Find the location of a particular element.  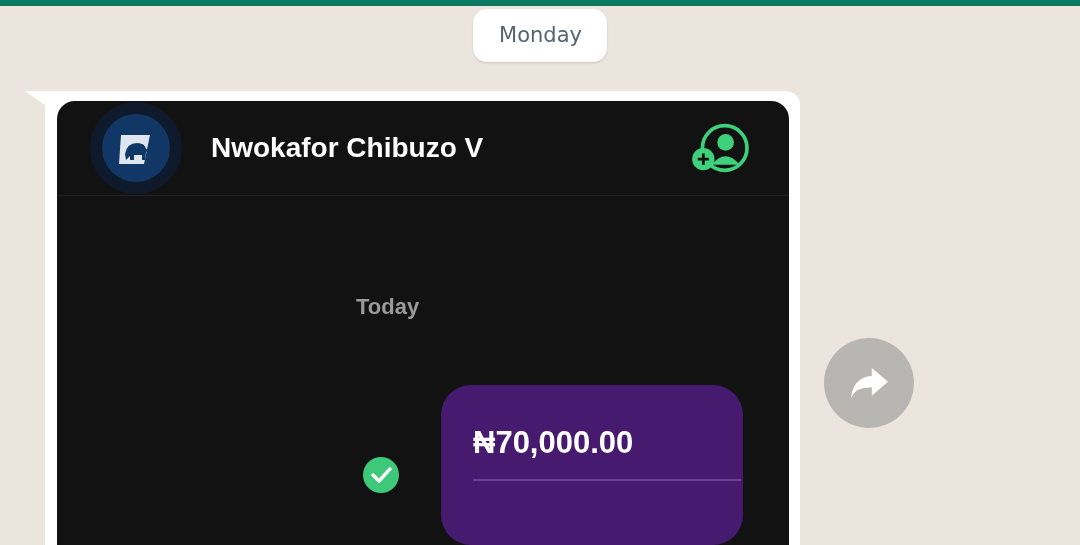

forward-arrow-icon is located at coordinates (869, 383).